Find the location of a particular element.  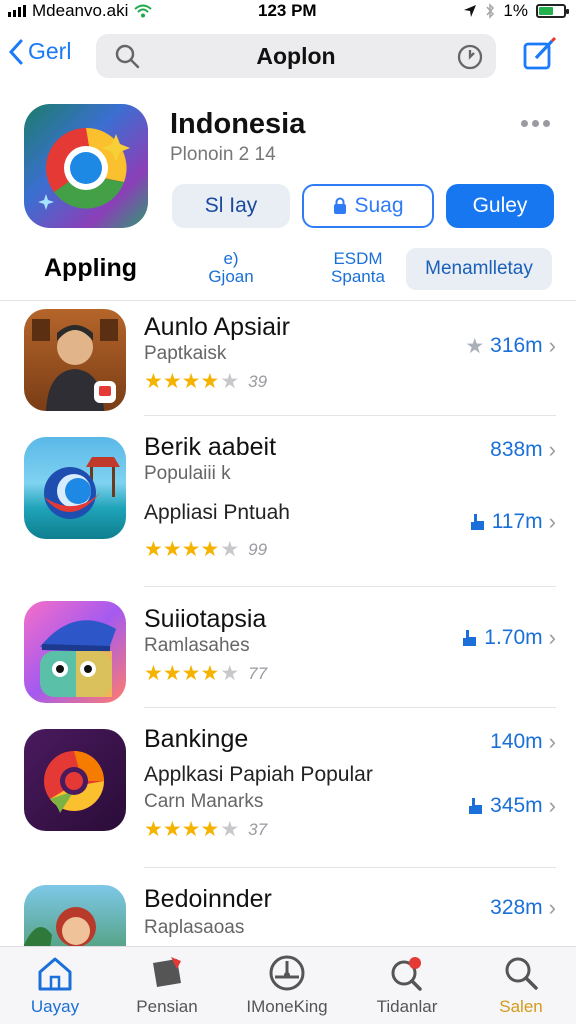

search-title: Aoplon is located at coordinates (296, 55).